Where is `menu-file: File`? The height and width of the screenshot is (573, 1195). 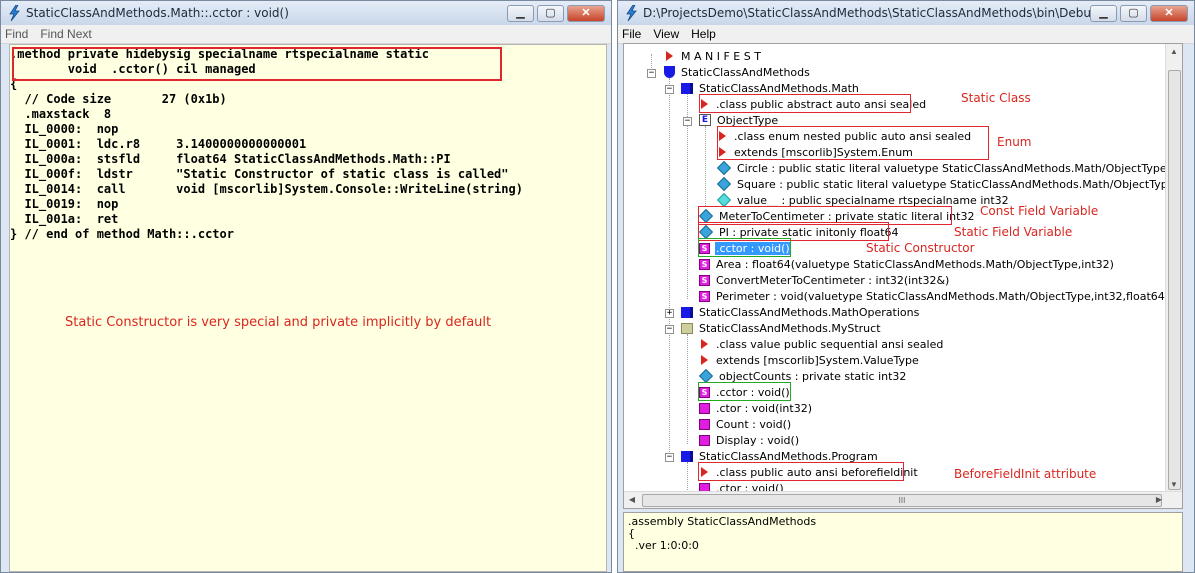
menu-file: File is located at coordinates (631, 34).